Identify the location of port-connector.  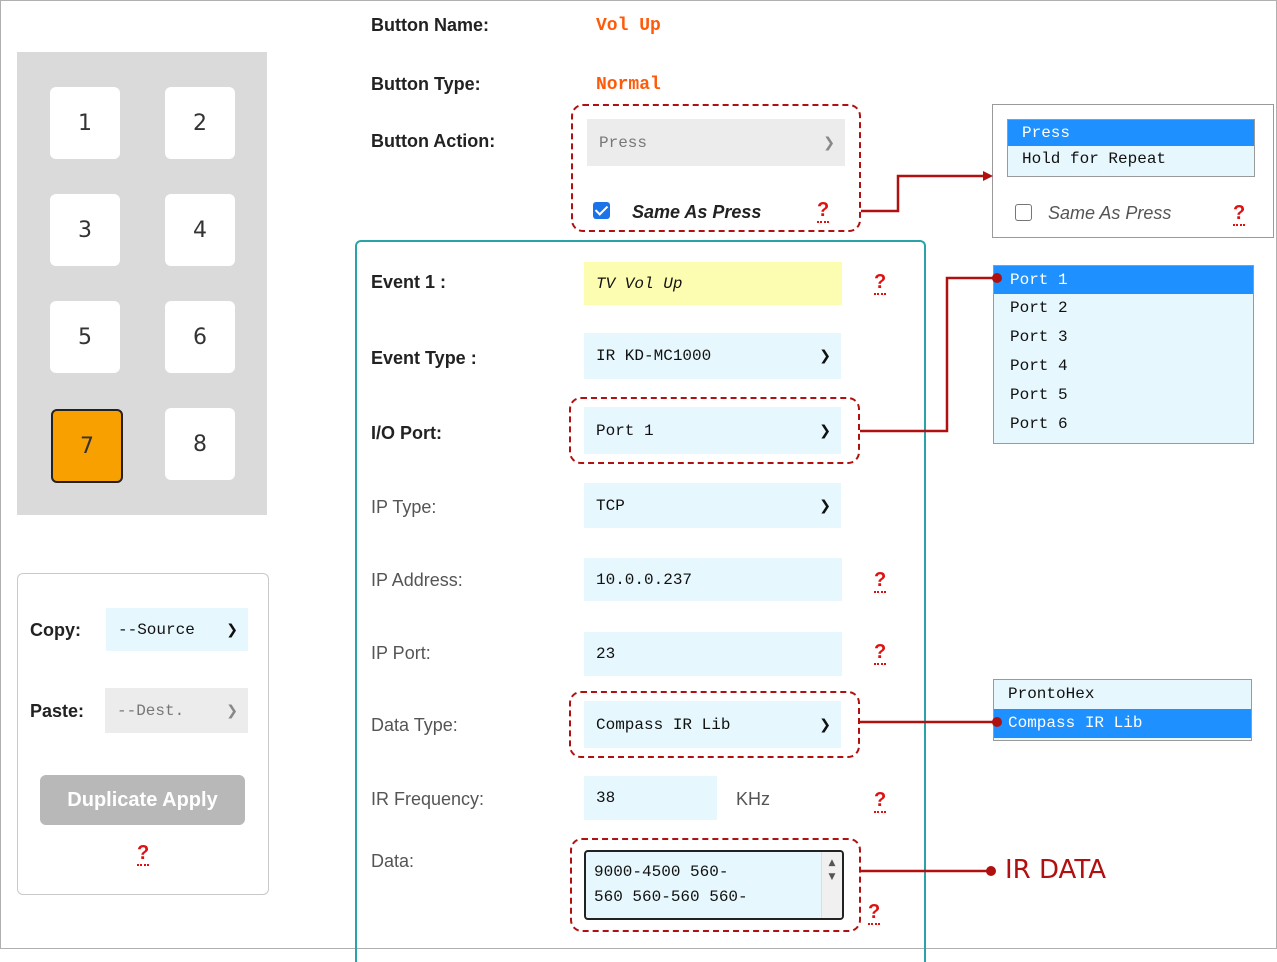
(928, 354).